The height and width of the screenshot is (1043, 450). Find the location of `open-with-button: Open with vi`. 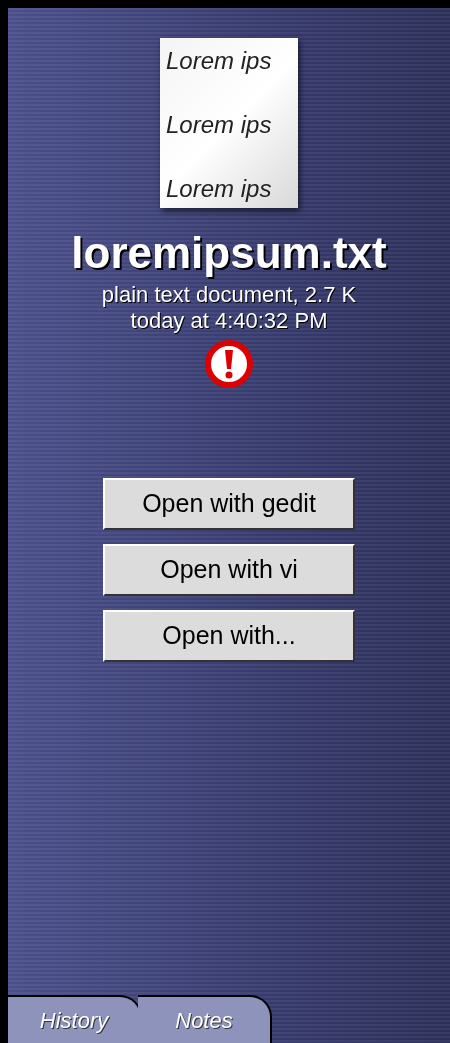

open-with-button: Open with vi is located at coordinates (229, 570).